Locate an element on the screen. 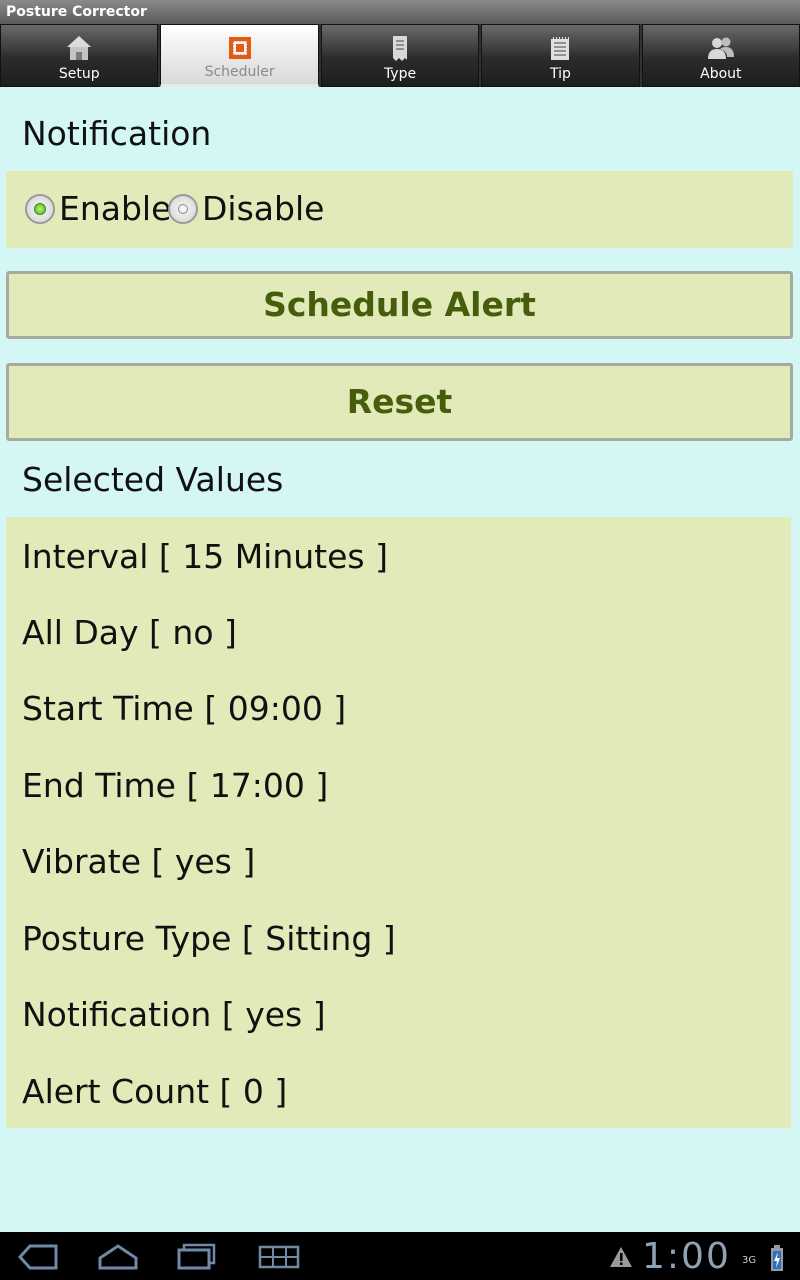 The width and height of the screenshot is (800, 1280). tab-scheduler: Scheduler is located at coordinates (239, 55).